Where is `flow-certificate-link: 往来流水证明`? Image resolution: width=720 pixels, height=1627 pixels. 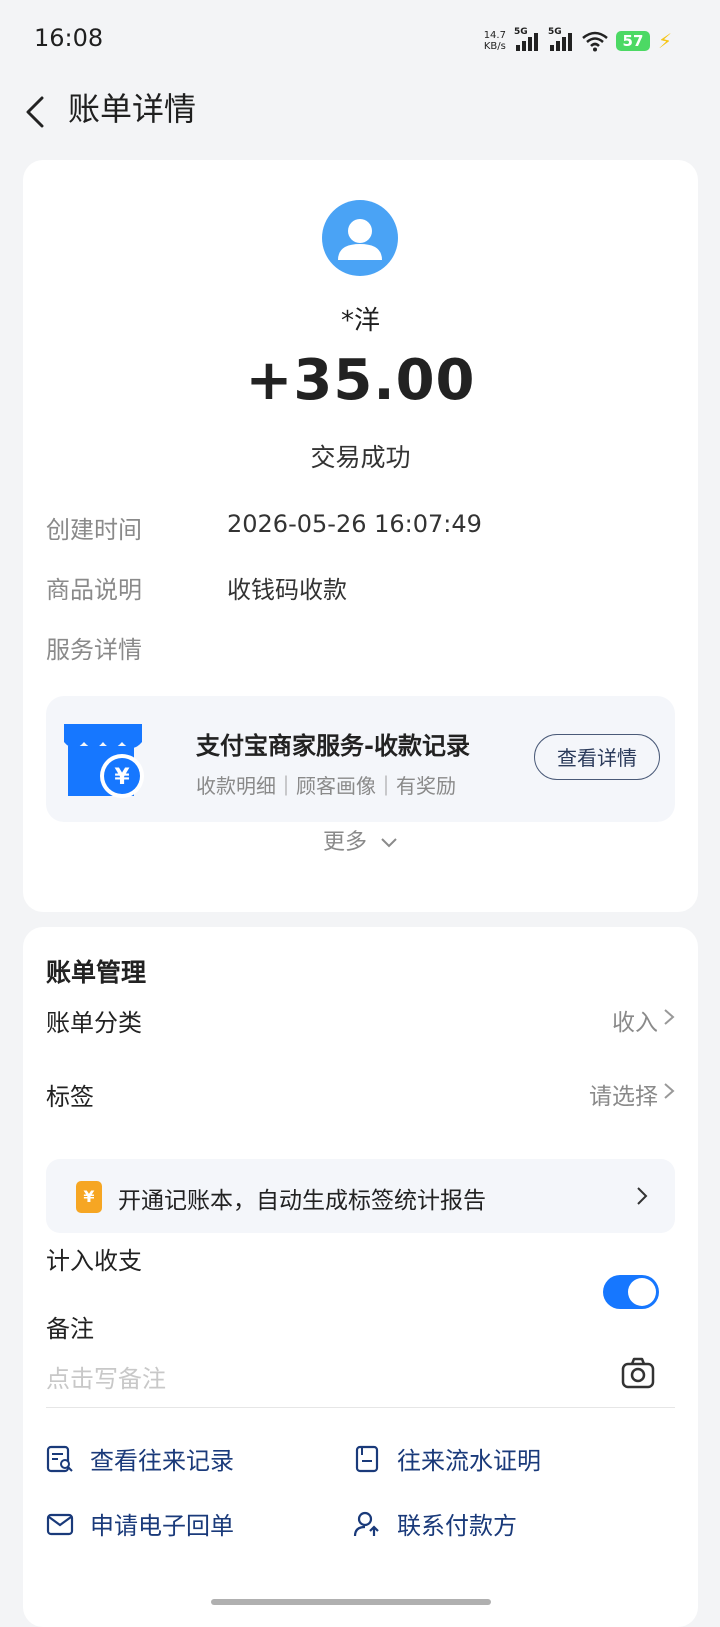
flow-certificate-link: 往来流水证明 is located at coordinates (447, 1458).